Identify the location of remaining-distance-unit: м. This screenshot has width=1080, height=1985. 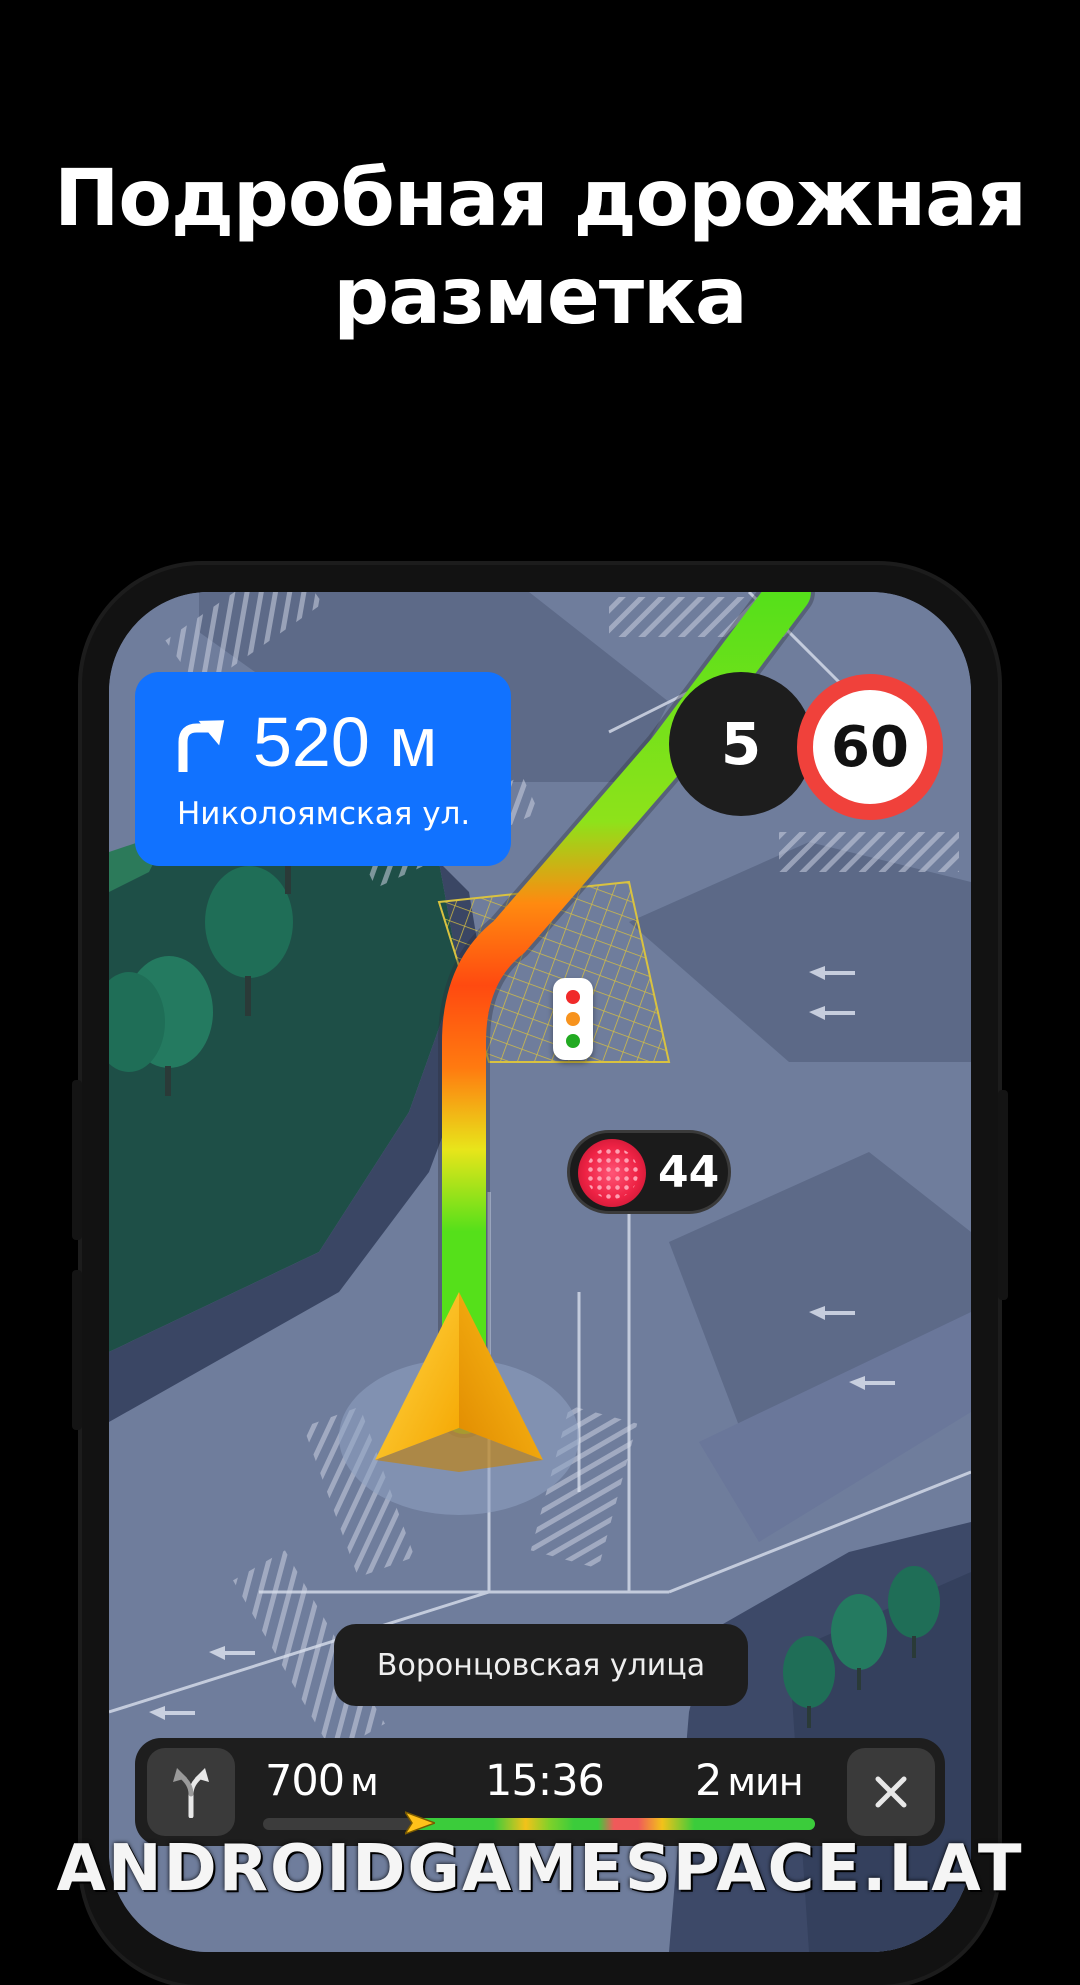
(364, 1782).